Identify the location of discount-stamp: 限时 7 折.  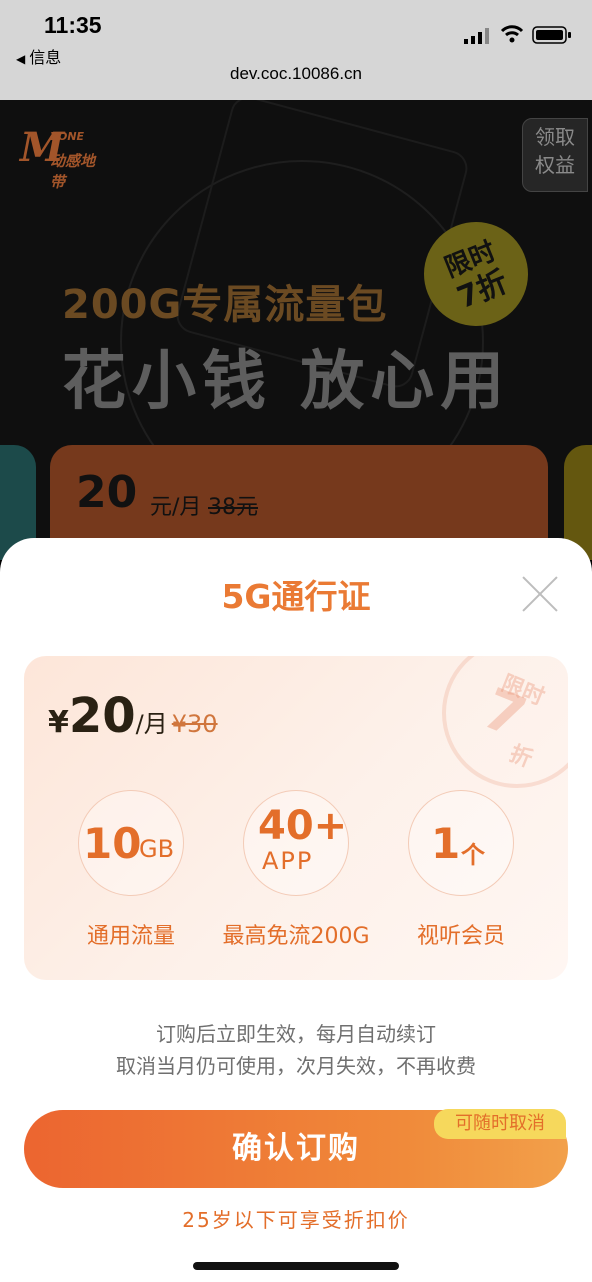
(493, 733).